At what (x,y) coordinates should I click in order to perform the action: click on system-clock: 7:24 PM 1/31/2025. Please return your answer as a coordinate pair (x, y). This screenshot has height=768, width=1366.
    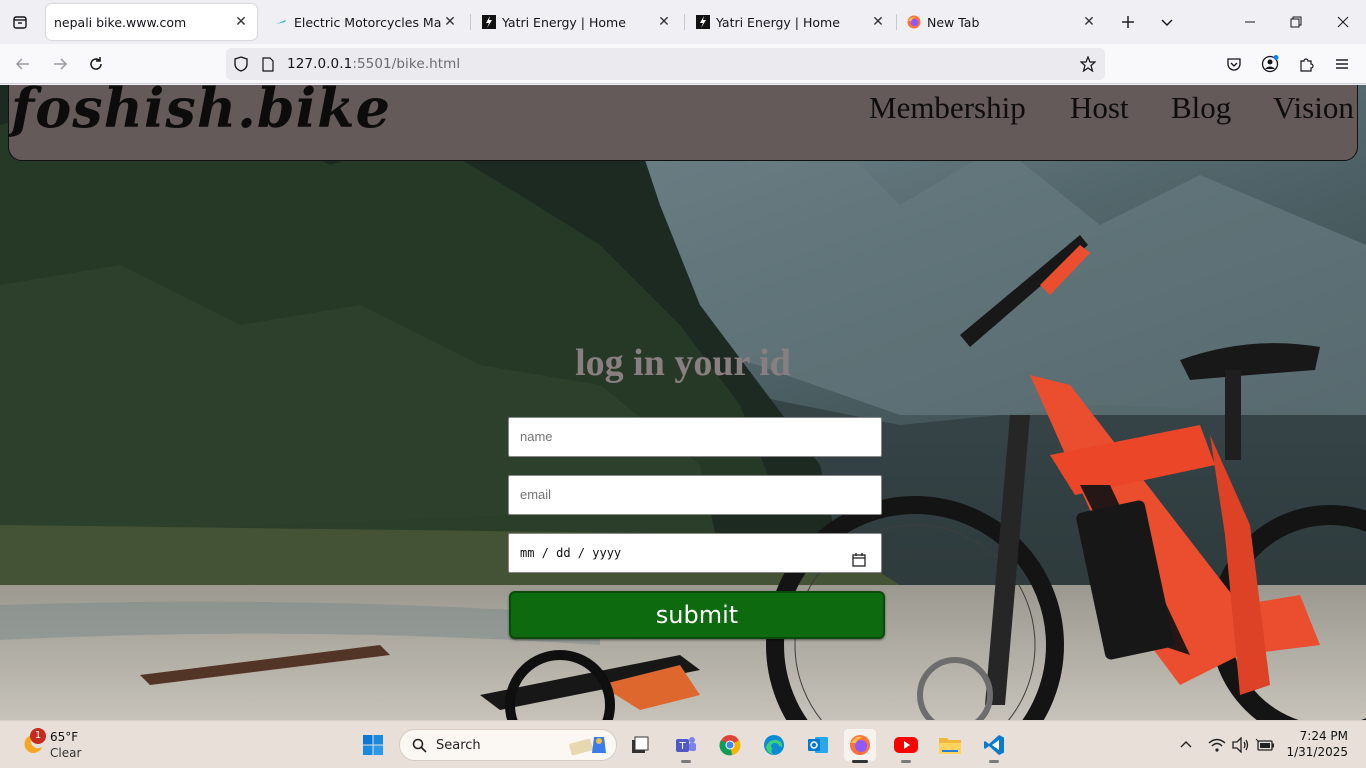
    Looking at the image, I should click on (1317, 744).